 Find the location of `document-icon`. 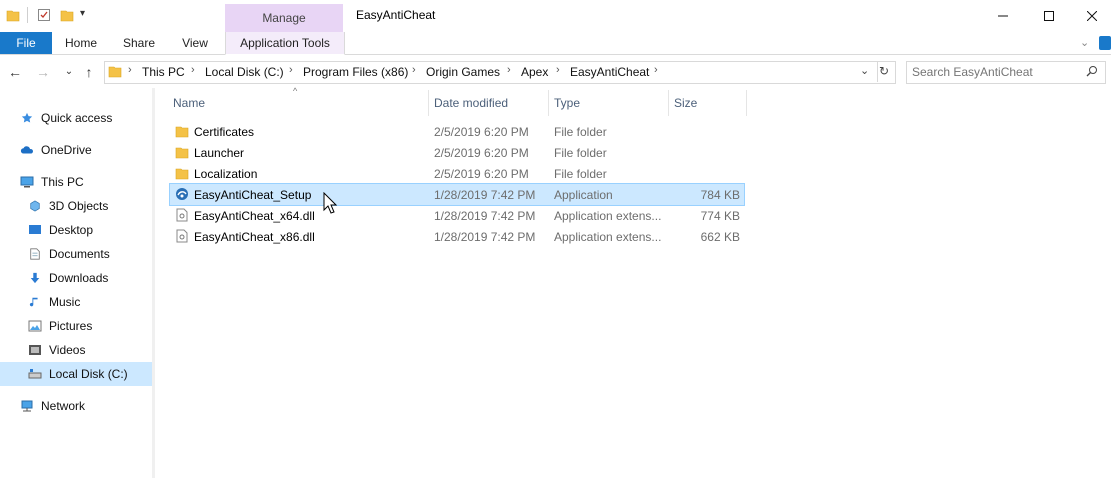

document-icon is located at coordinates (35, 254).